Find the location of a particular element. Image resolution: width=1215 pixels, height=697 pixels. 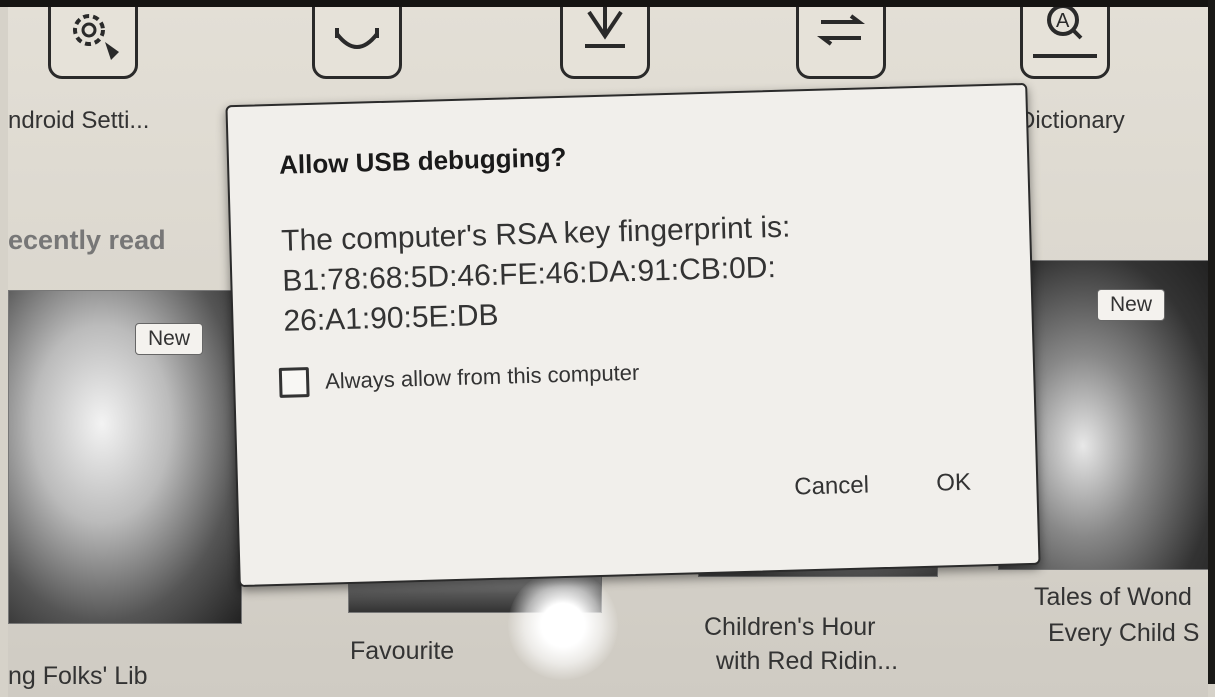

transfer-arrows-icon is located at coordinates (841, 39).